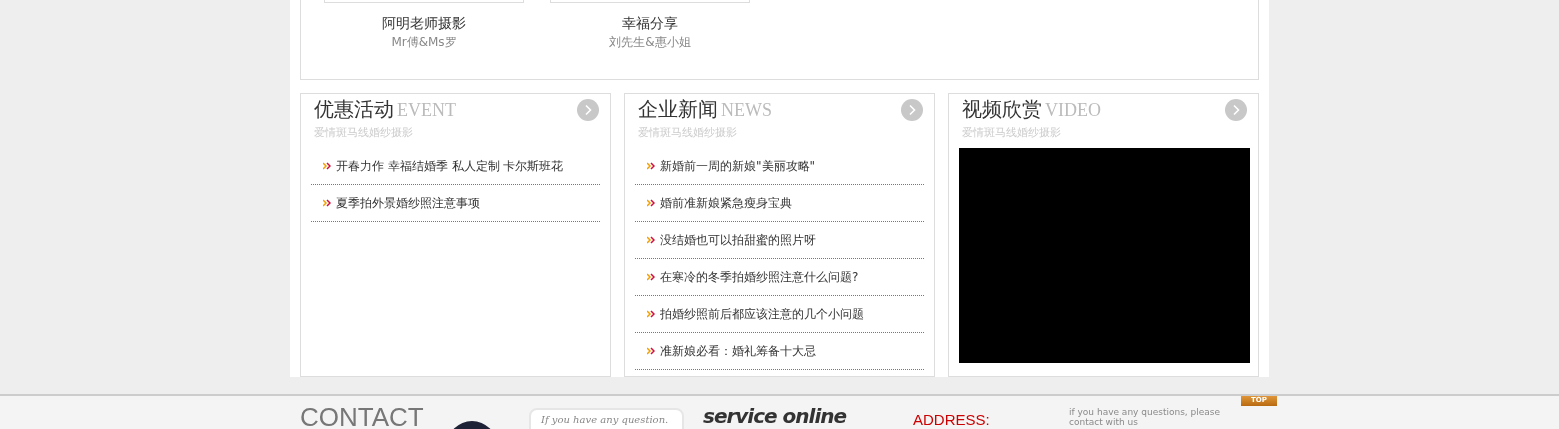 This screenshot has height=429, width=1559. Describe the element at coordinates (408, 203) in the screenshot. I see `news-link: 夏季拍外景婚纱照注意事项` at that location.